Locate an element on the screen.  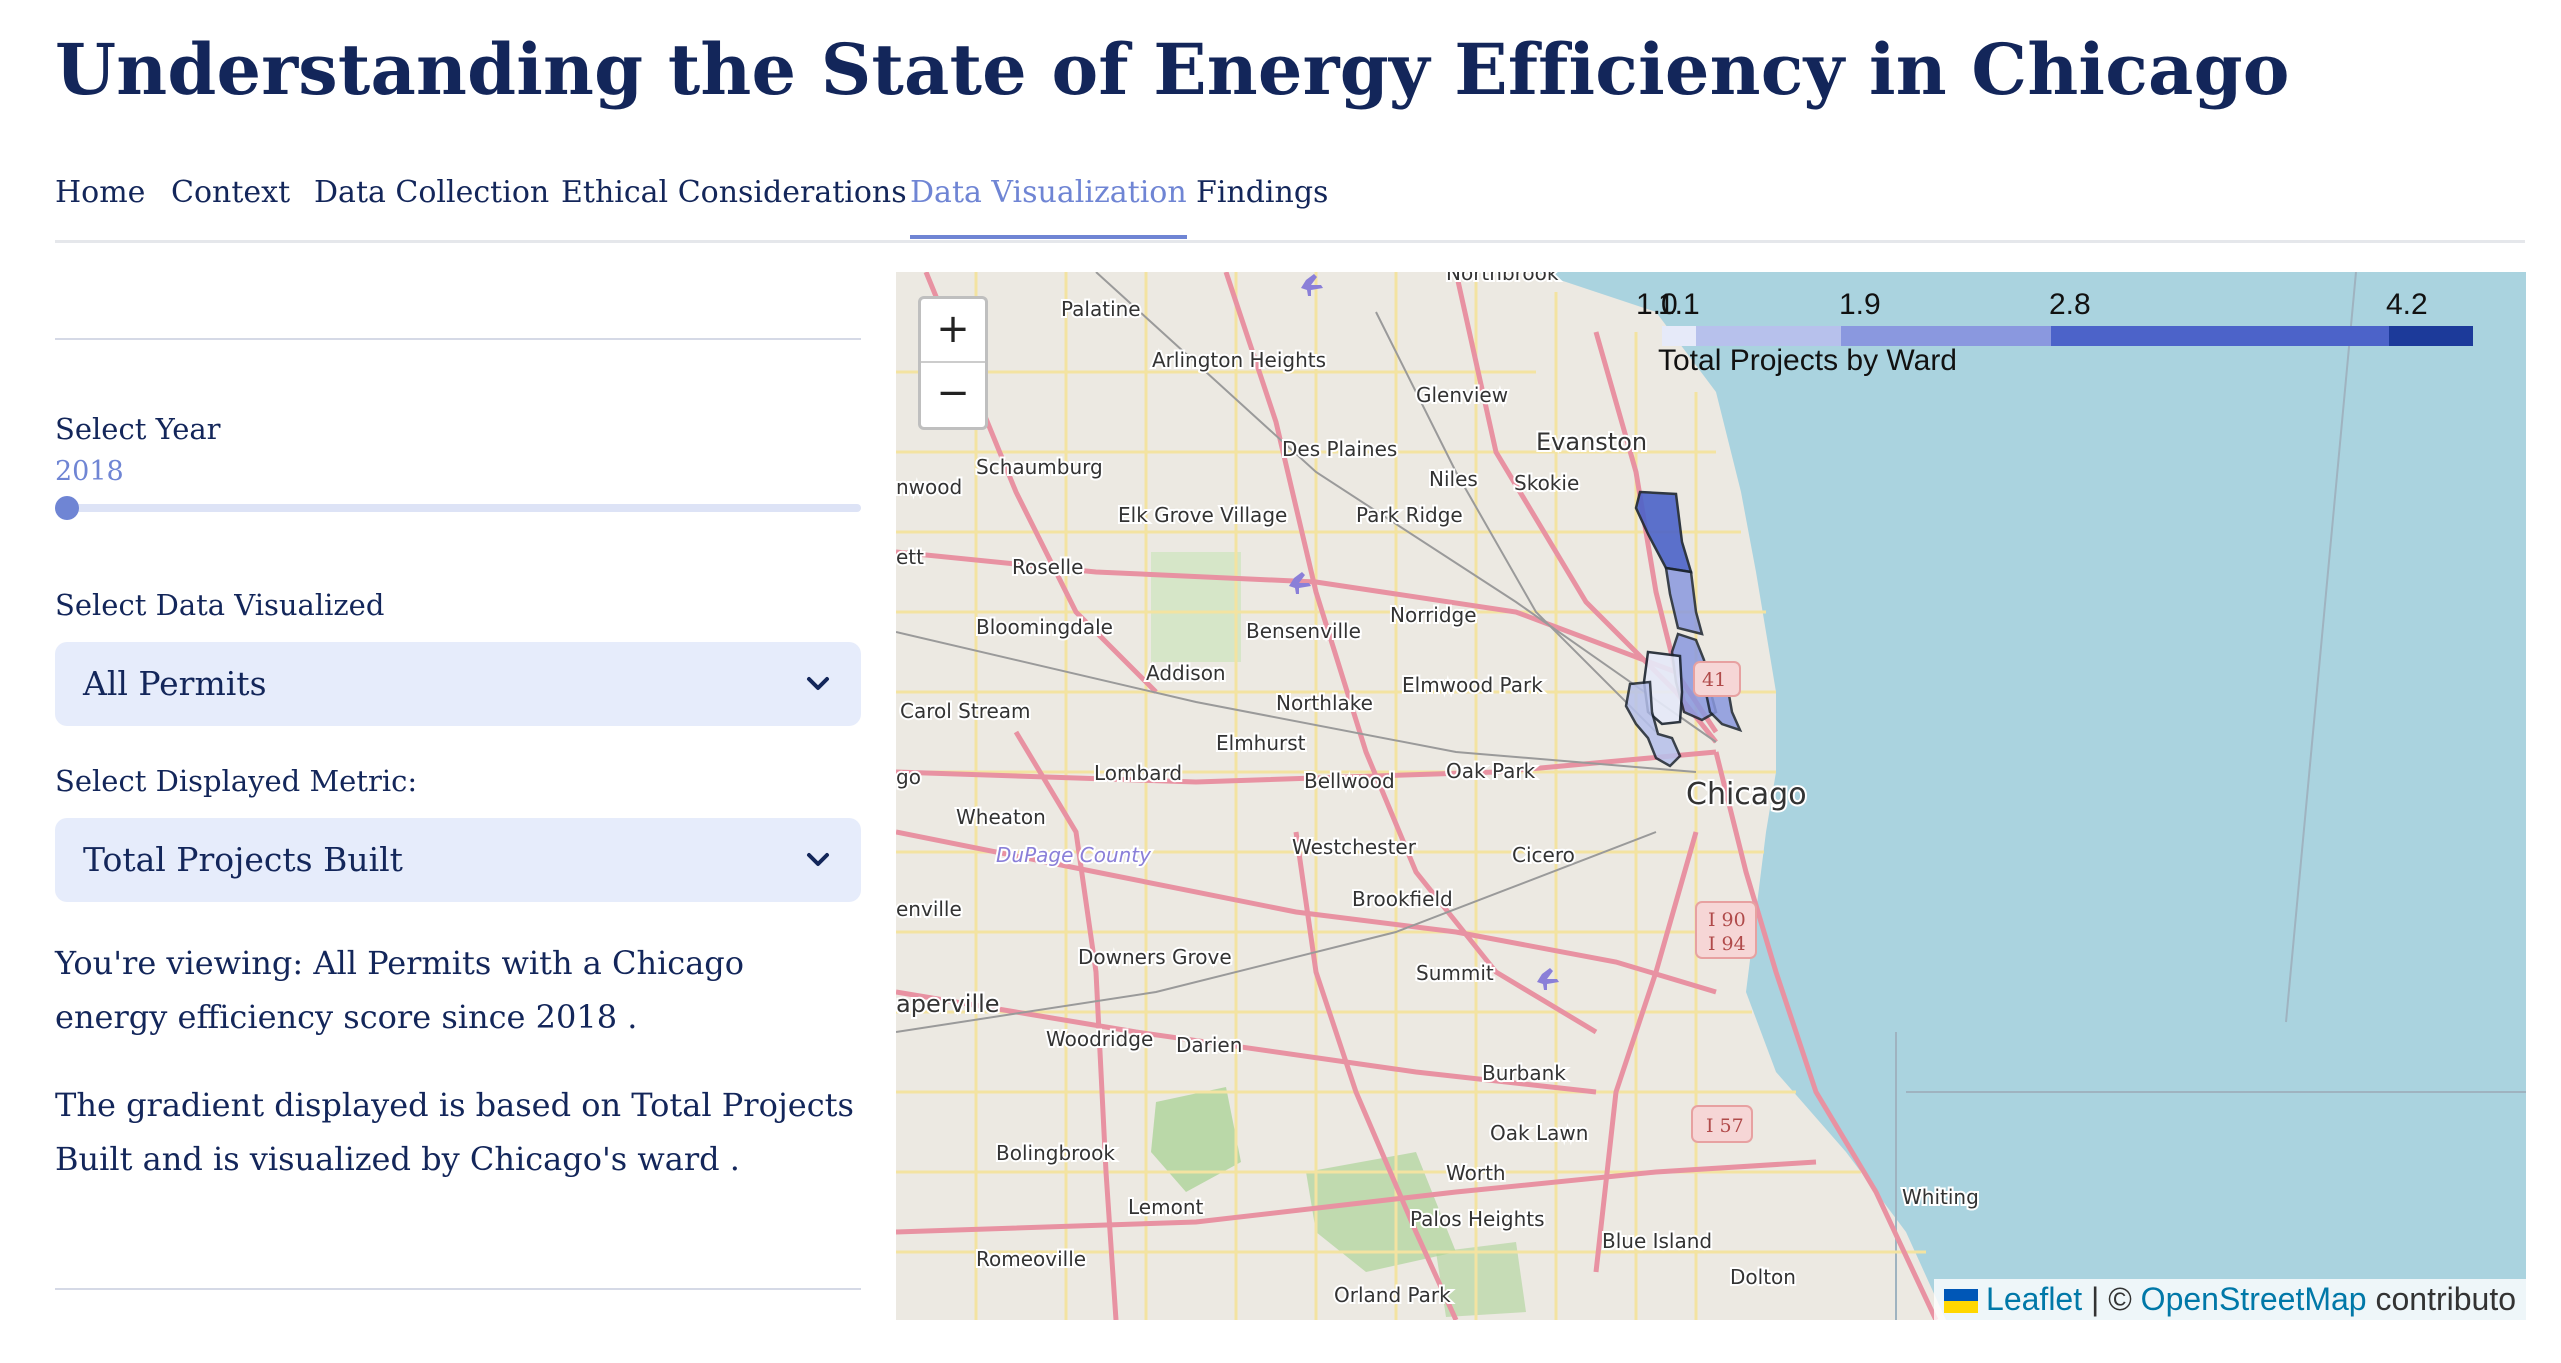
label-oak-park: Oak Park is located at coordinates (1491, 771).